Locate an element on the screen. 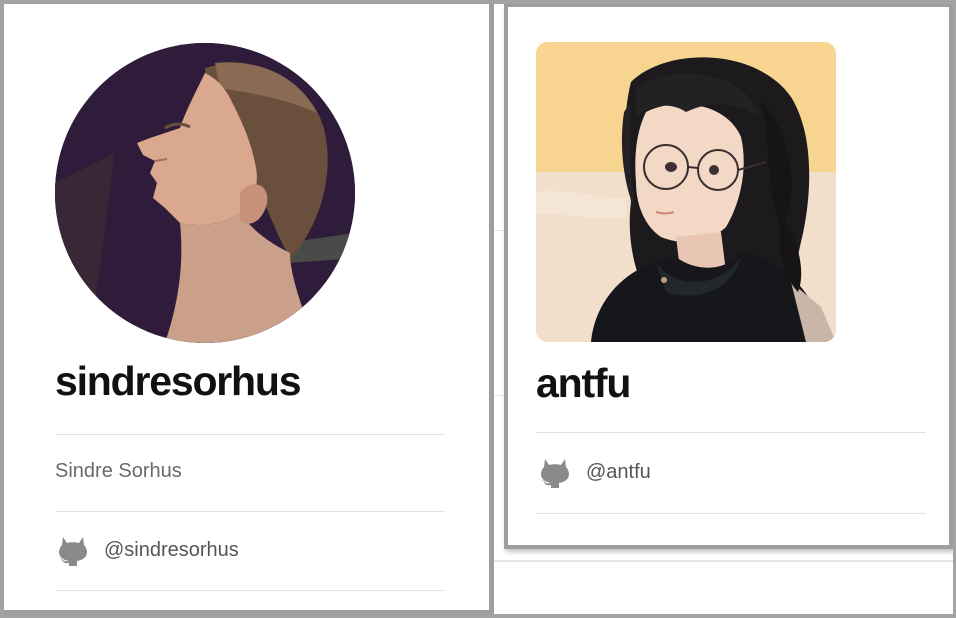 The image size is (956, 618). profile-username: antfu is located at coordinates (583, 383).